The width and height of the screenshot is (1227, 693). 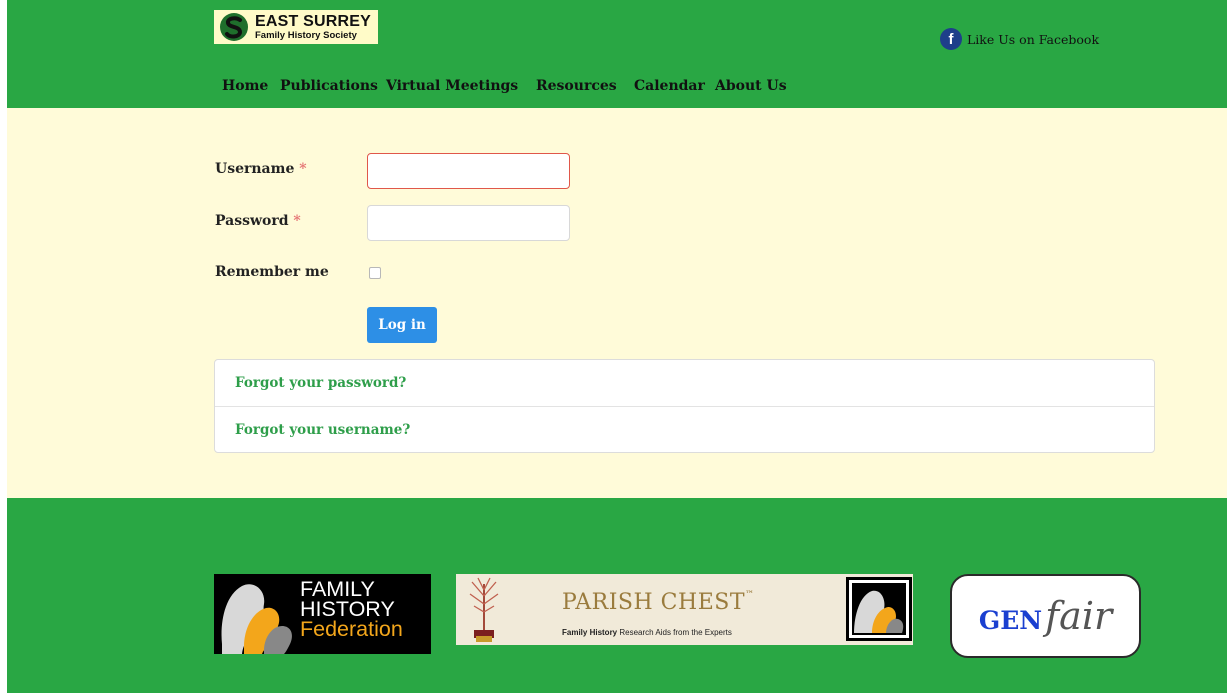 What do you see at coordinates (468, 223) in the screenshot?
I see `password-input` at bounding box center [468, 223].